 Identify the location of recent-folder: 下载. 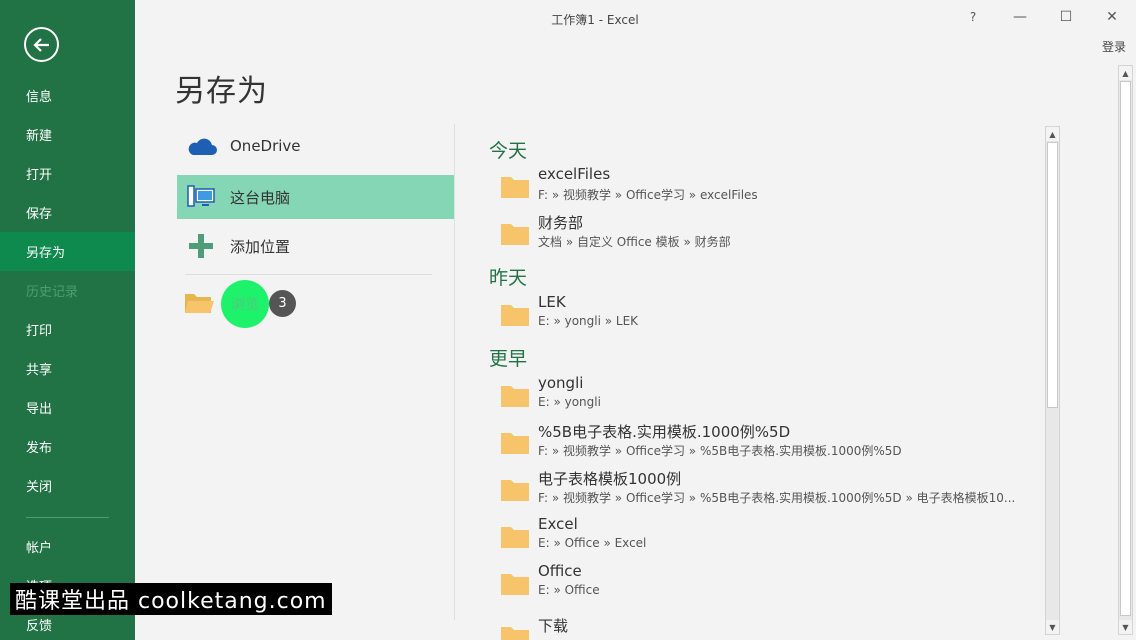
(771, 627).